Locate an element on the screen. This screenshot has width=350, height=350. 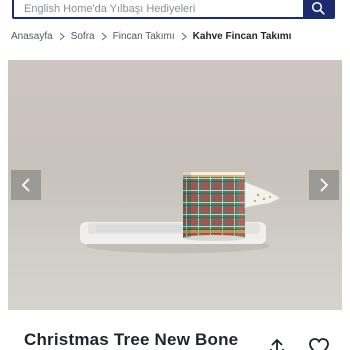
favorite-button is located at coordinates (319, 343).